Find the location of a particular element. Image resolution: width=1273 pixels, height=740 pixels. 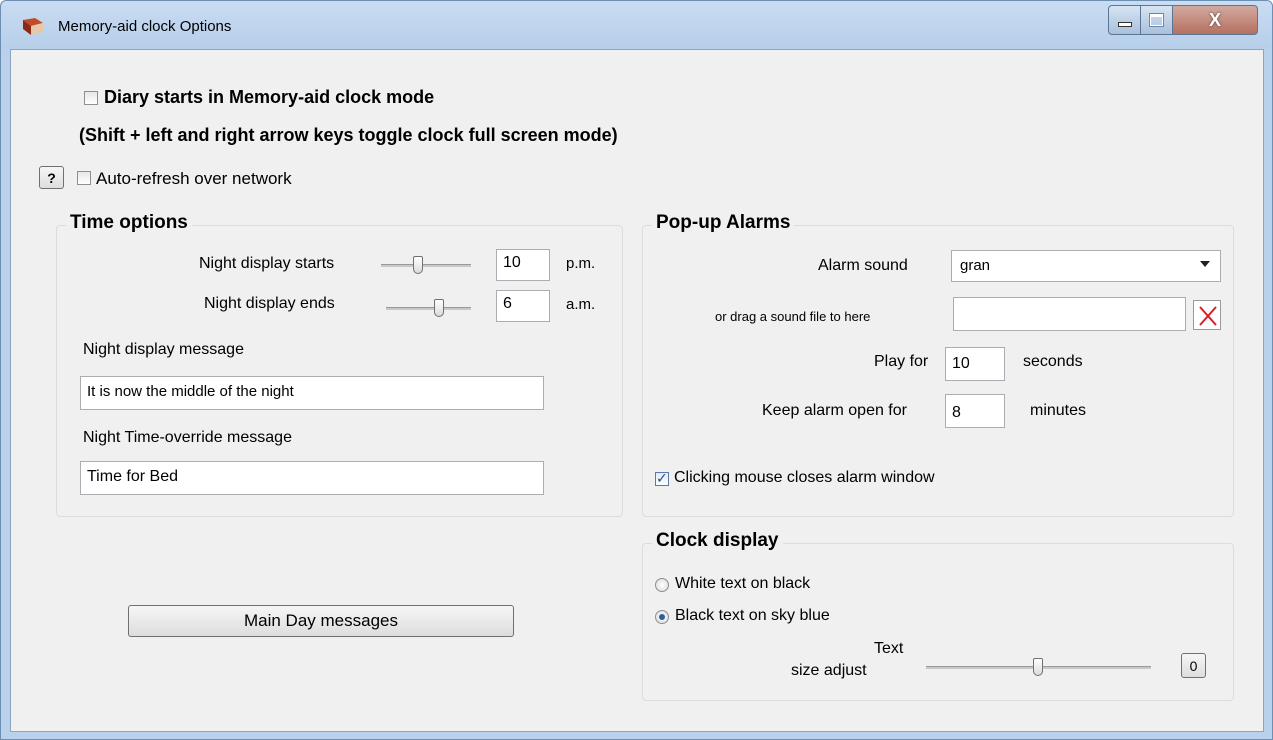

popup-alarms-title: Pop-up Alarms is located at coordinates (723, 223).